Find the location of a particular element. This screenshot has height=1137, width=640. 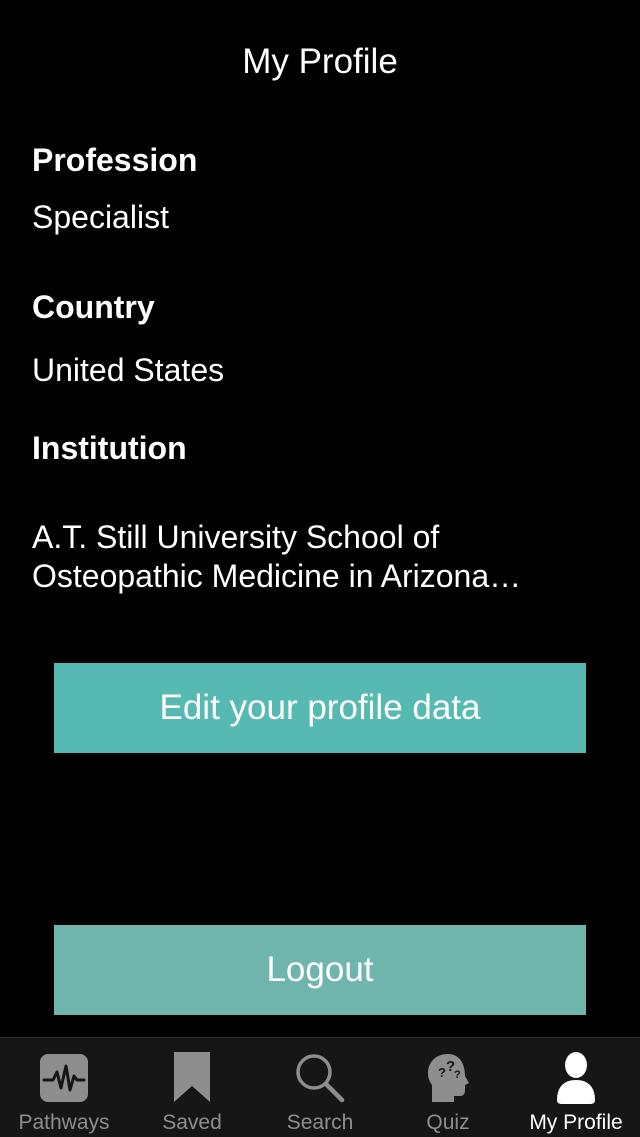

quiz-head-icon: ? ? ? is located at coordinates (448, 1078).